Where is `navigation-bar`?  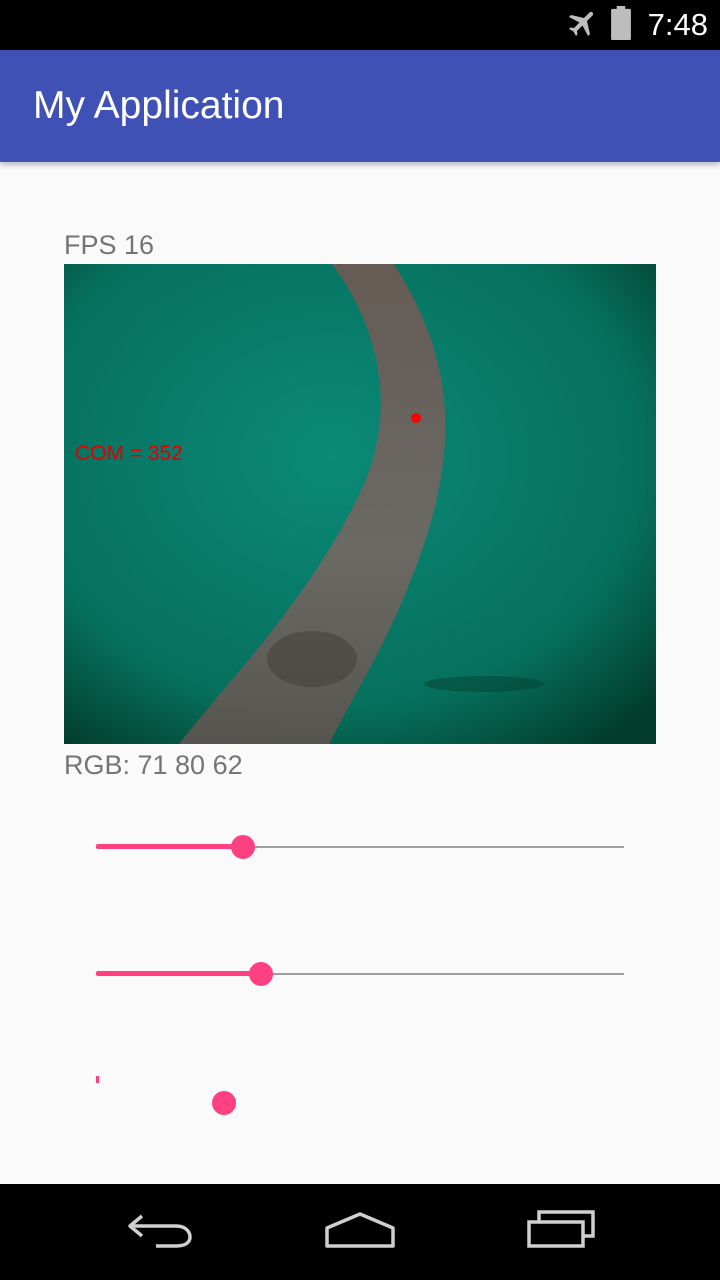
navigation-bar is located at coordinates (360, 1232).